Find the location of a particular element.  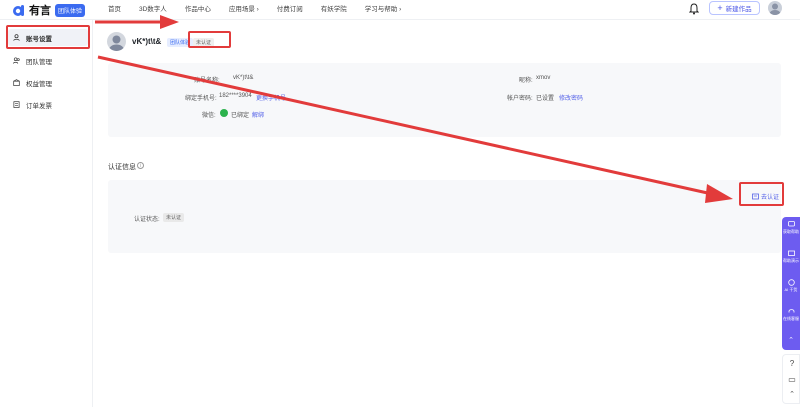

verify-status-value: 未认证 is located at coordinates (174, 217).